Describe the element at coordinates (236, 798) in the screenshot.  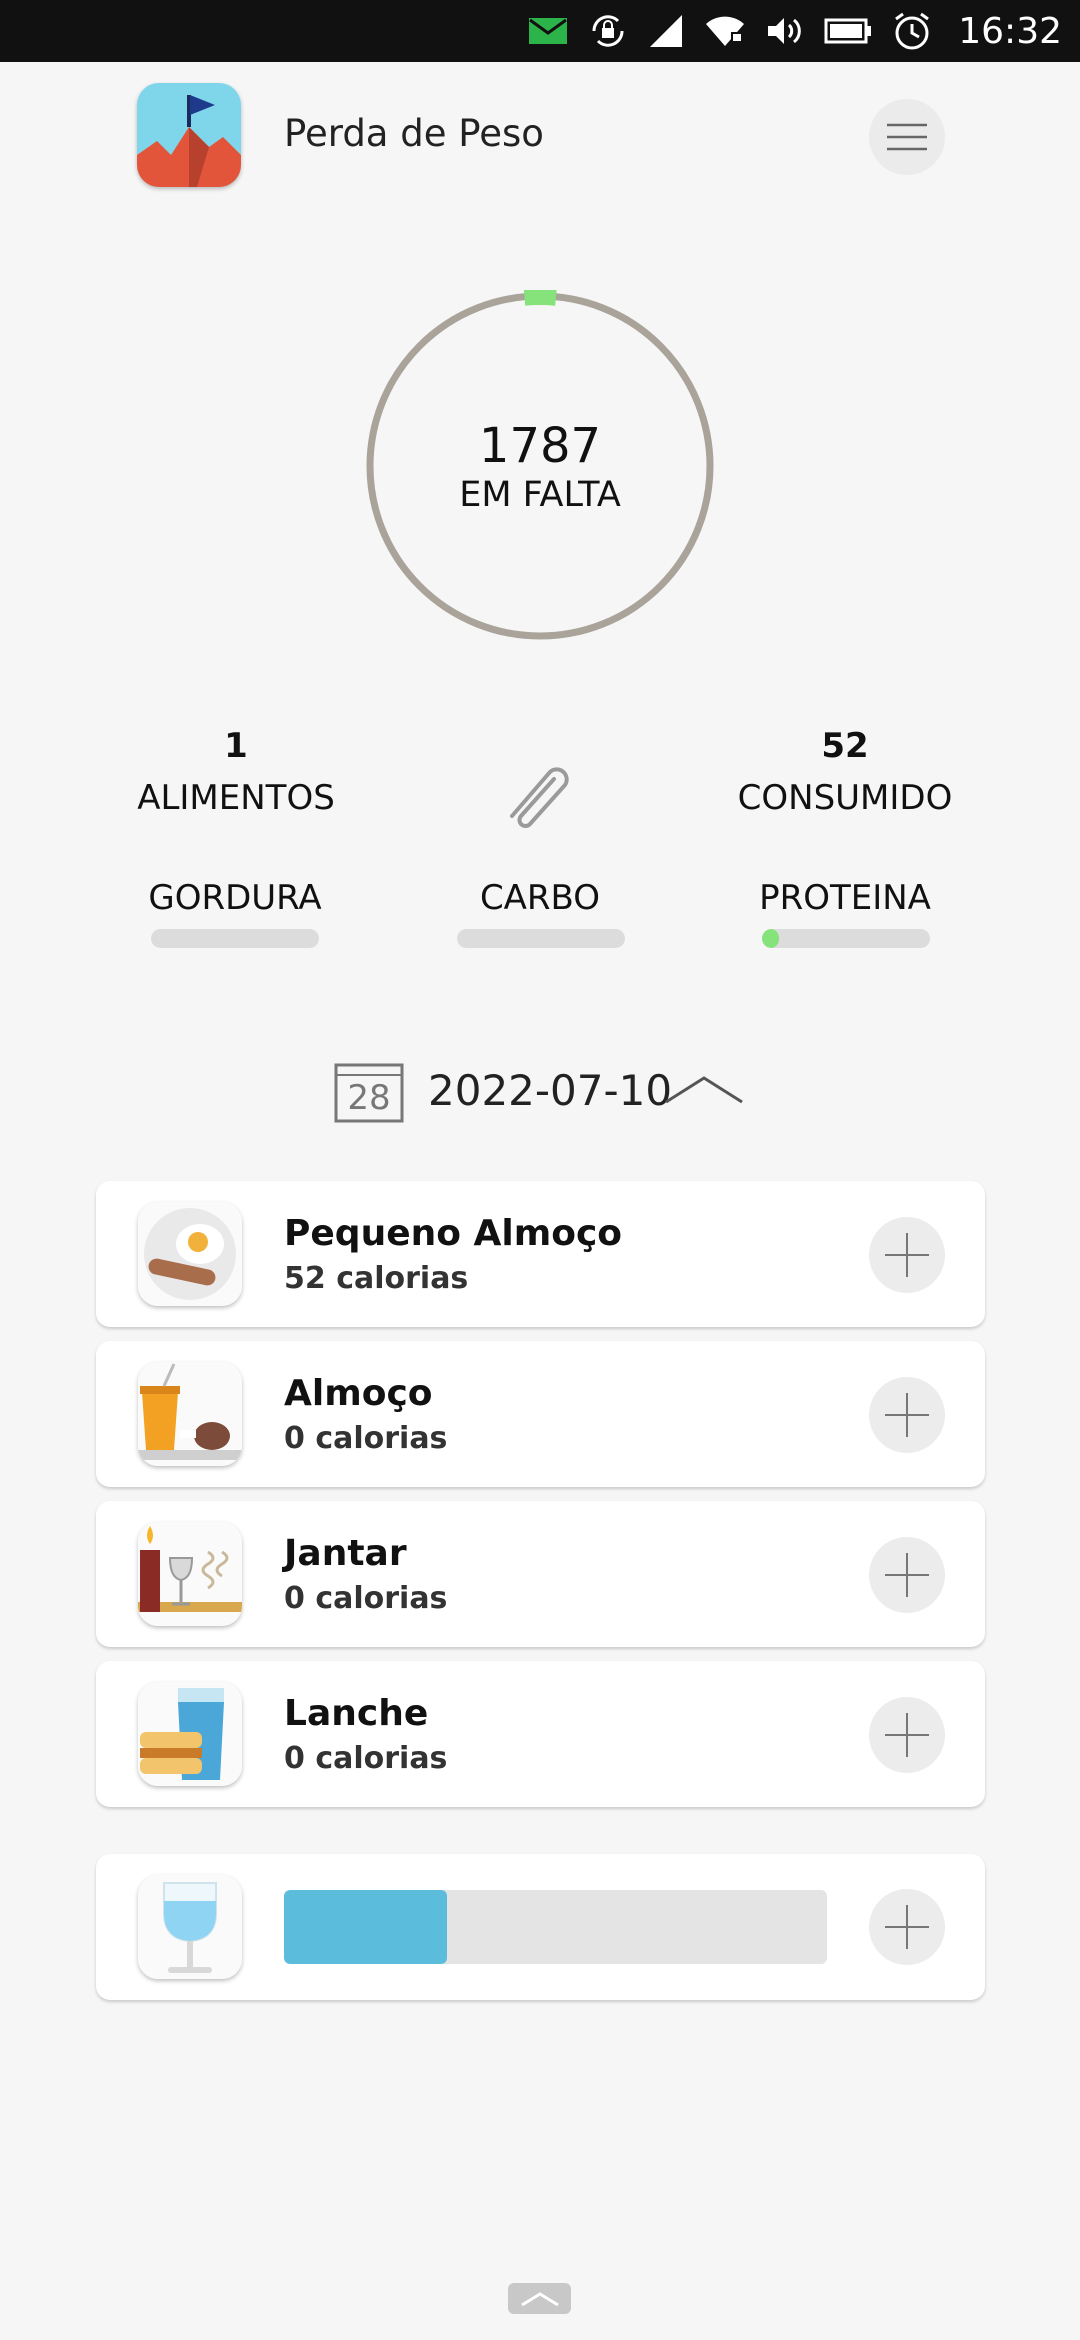
I see `foods-label: ALIMENTOS` at that location.